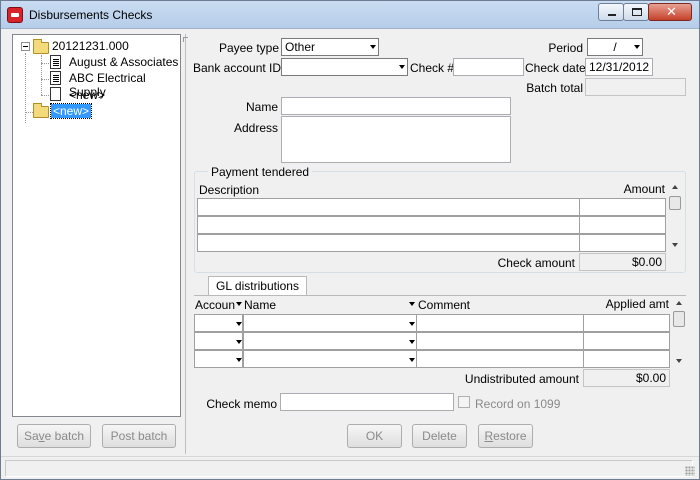  I want to click on tree-new-check-item: <new>, so click(87, 95).